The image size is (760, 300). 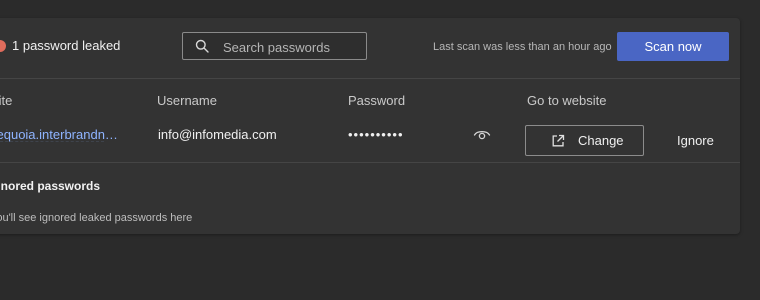 What do you see at coordinates (558, 140) in the screenshot?
I see `external-link-icon` at bounding box center [558, 140].